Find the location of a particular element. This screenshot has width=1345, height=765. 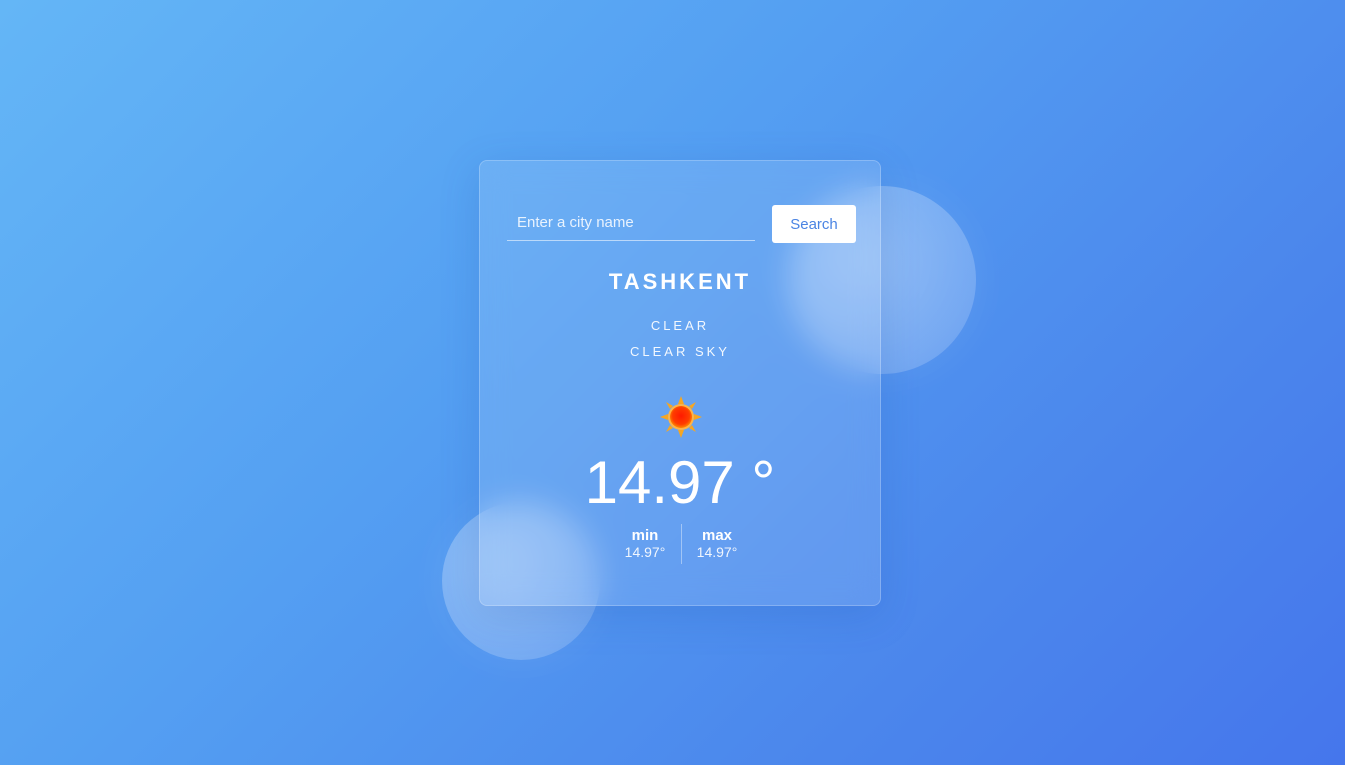

min-max-temperature: min 14.97° max 14.97° is located at coordinates (680, 544).